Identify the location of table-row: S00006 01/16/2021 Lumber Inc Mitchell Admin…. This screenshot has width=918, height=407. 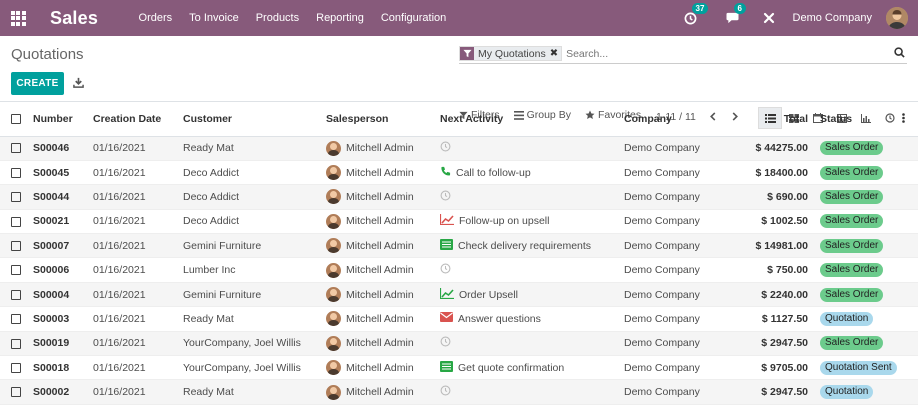
(459, 270).